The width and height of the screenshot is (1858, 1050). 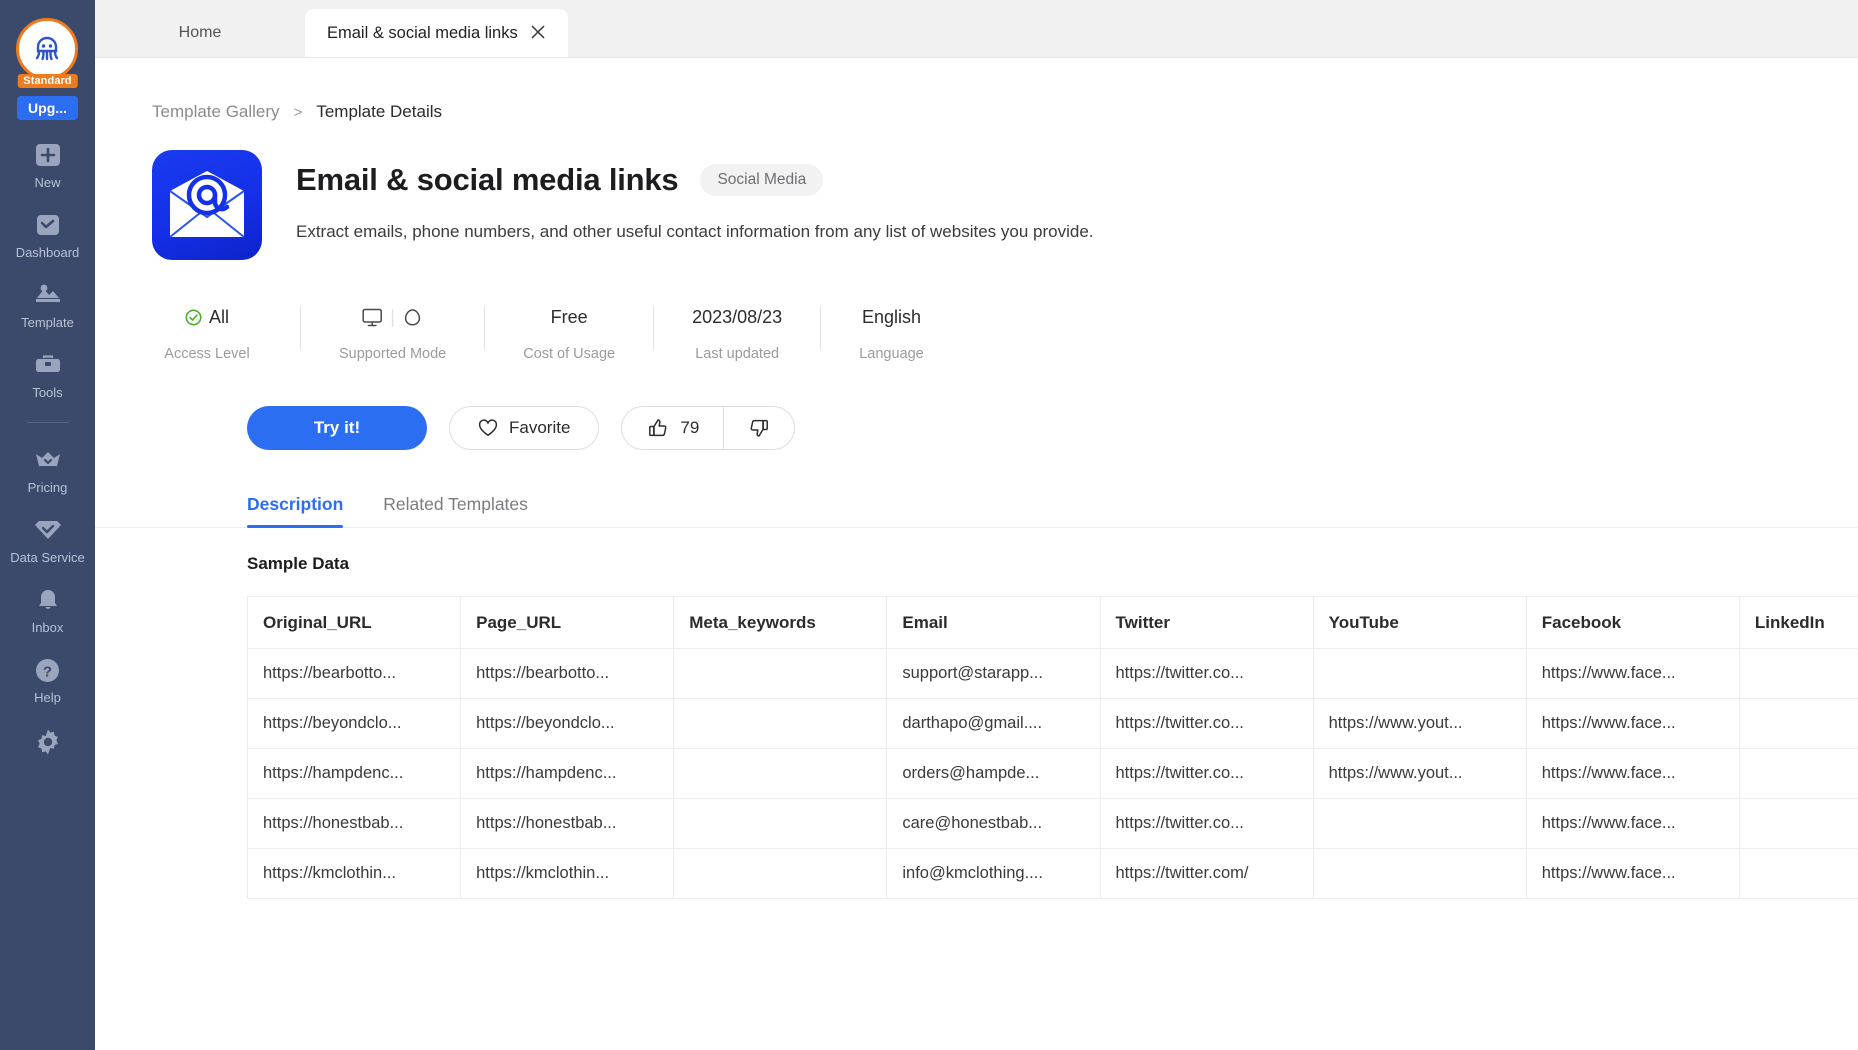 I want to click on sidebar-item-pricing: Pricing, so click(x=47, y=470).